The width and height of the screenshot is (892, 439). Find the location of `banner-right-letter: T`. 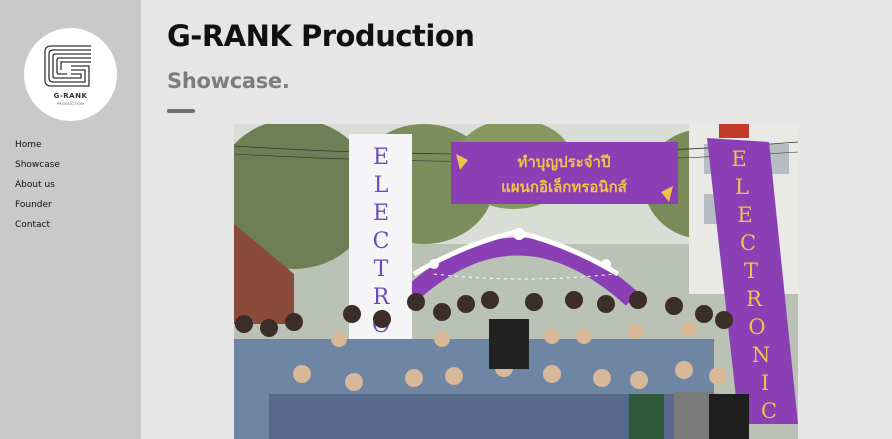

banner-right-letter: T is located at coordinates (751, 271).